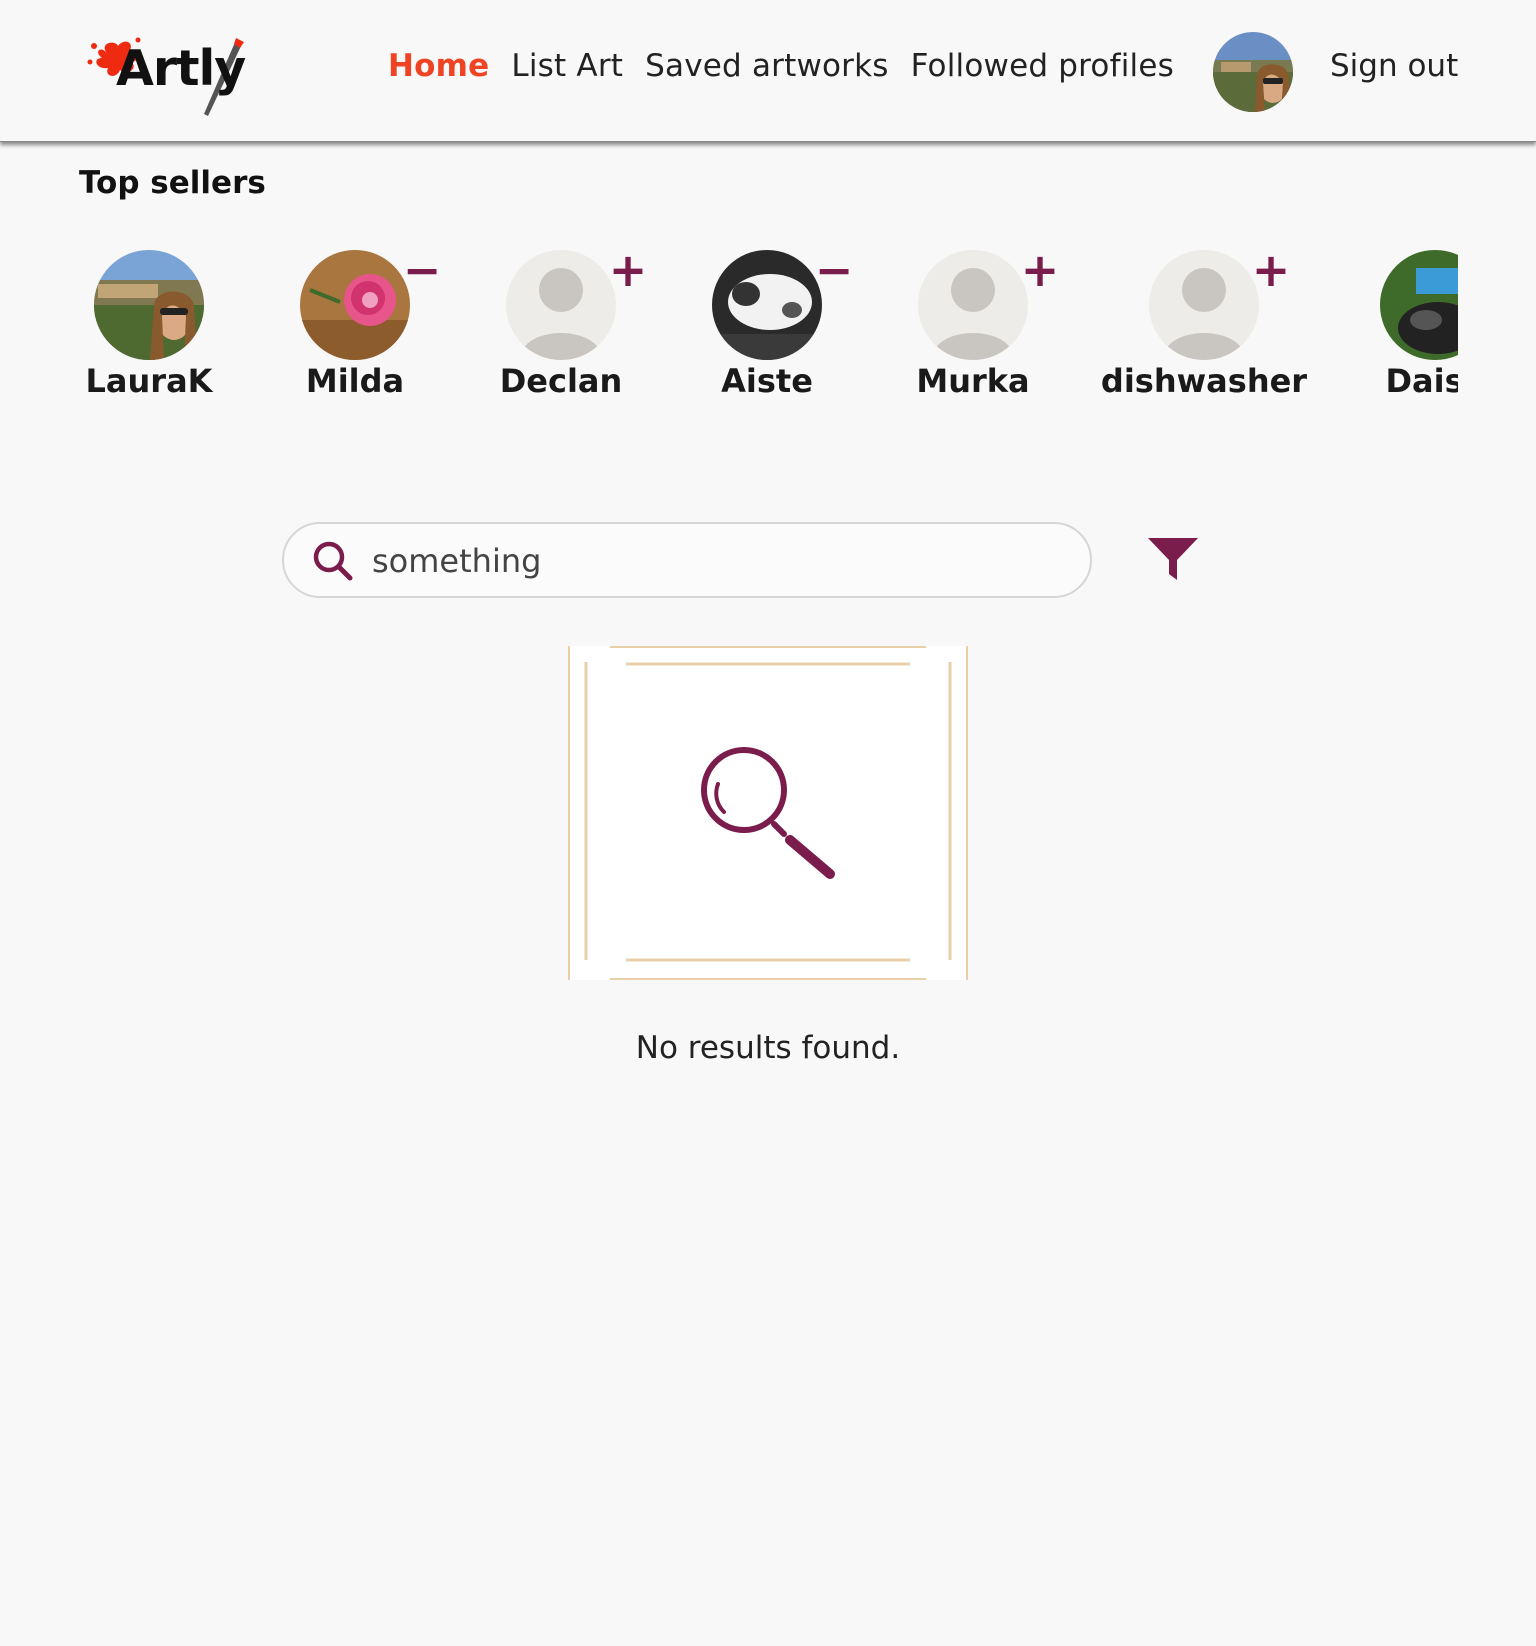  I want to click on seller-card: − Aiste, so click(767, 328).